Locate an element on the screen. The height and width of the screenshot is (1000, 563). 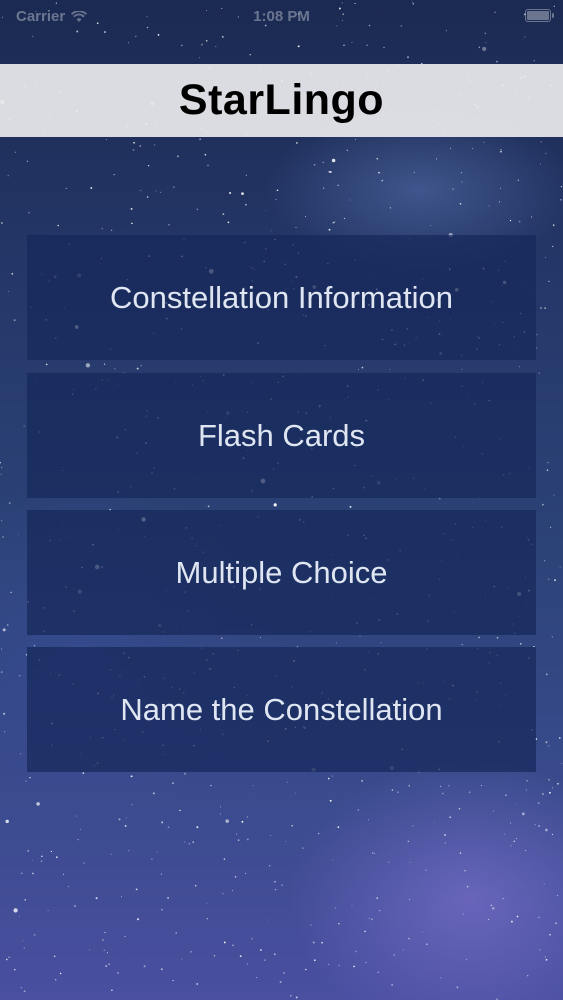
flash-cards-button: Flash Cards is located at coordinates (281, 435).